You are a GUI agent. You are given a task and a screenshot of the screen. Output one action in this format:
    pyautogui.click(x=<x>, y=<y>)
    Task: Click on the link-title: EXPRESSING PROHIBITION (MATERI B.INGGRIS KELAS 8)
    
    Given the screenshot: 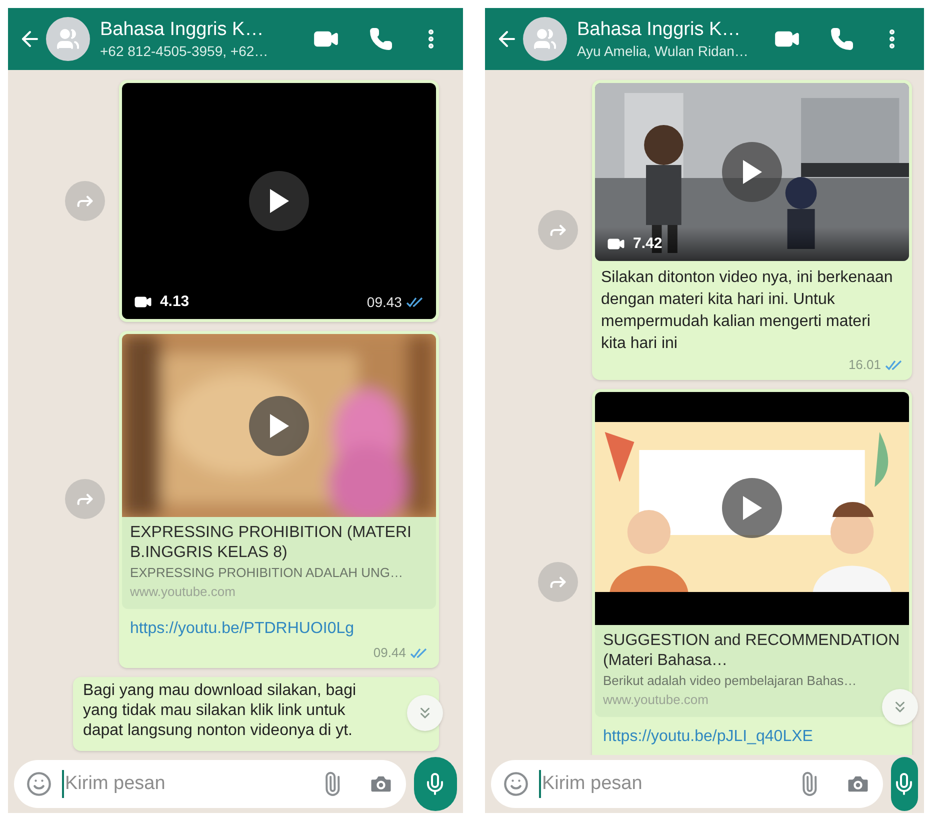 What is the action you would take?
    pyautogui.click(x=271, y=543)
    